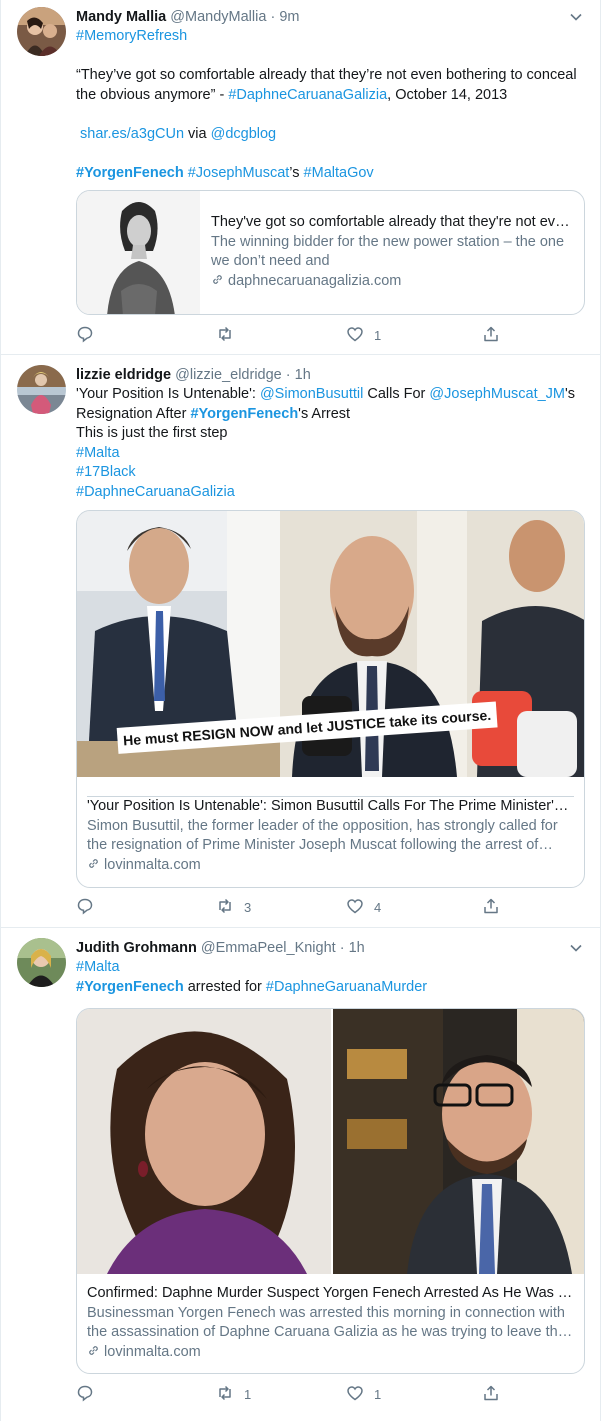  Describe the element at coordinates (289, 17) in the screenshot. I see `timestamp: 9m` at that location.